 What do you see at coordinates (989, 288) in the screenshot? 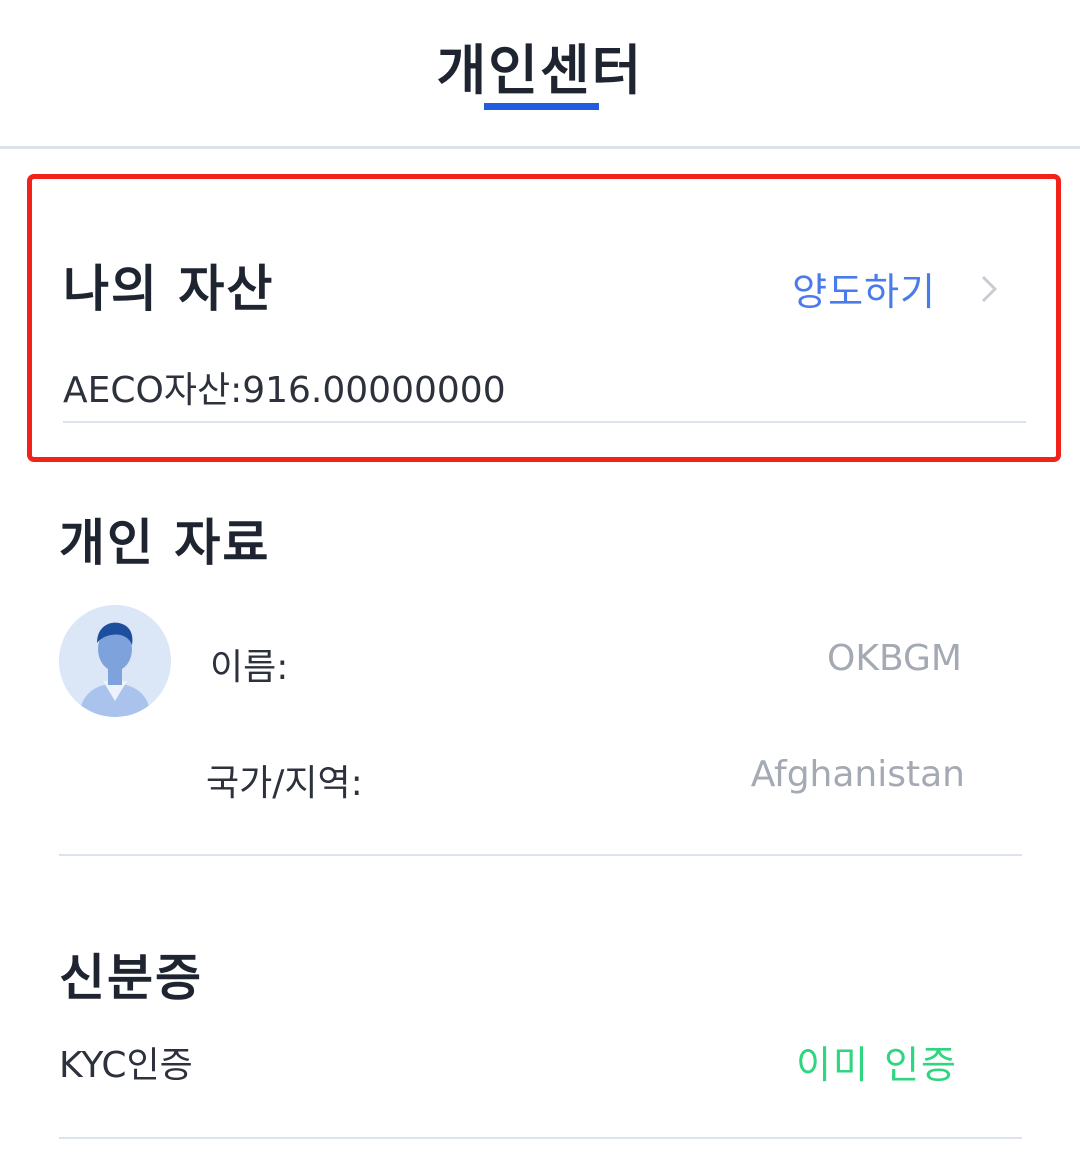
I see `chevron-right-icon` at bounding box center [989, 288].